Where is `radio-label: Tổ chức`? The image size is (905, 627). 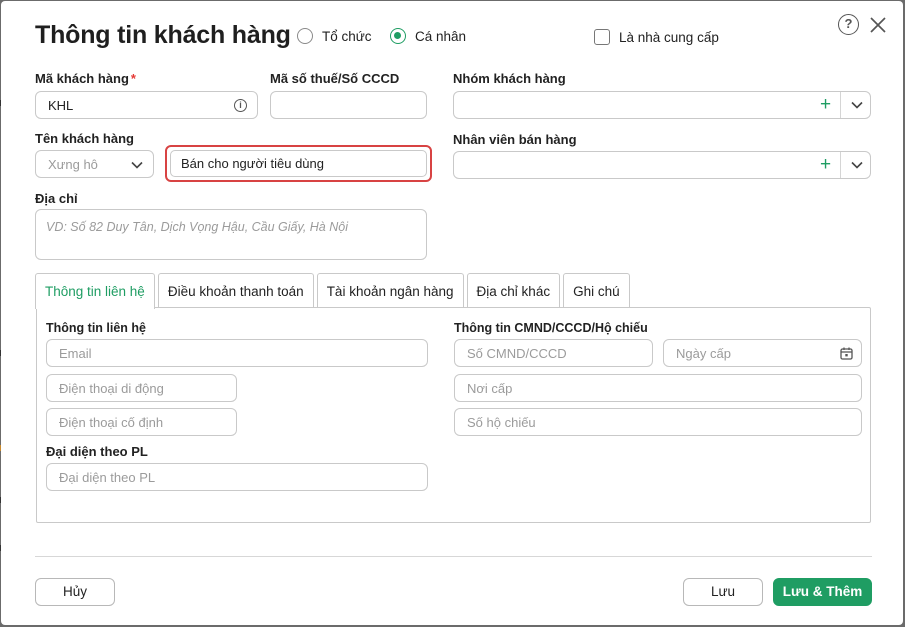 radio-label: Tổ chức is located at coordinates (347, 36).